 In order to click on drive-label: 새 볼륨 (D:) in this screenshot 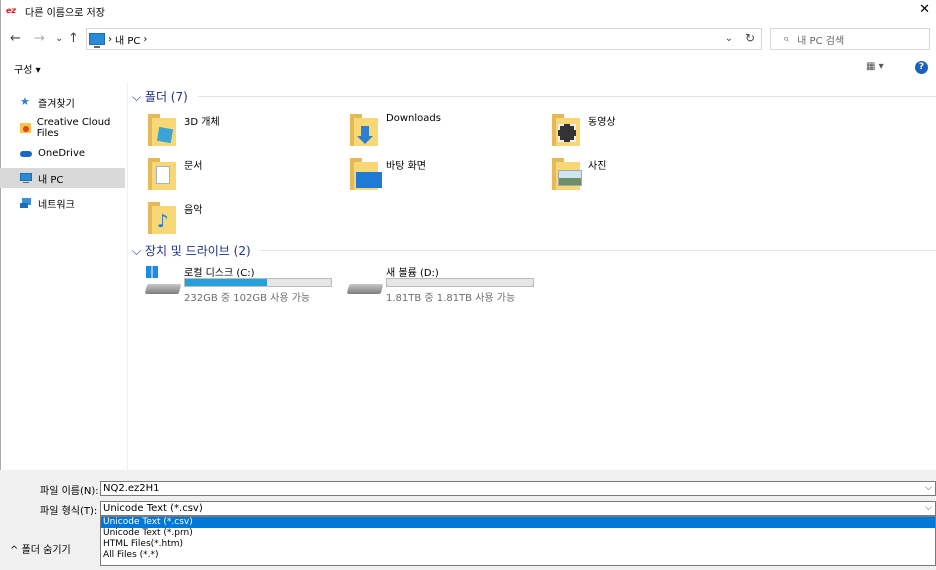, I will do `click(412, 273)`.